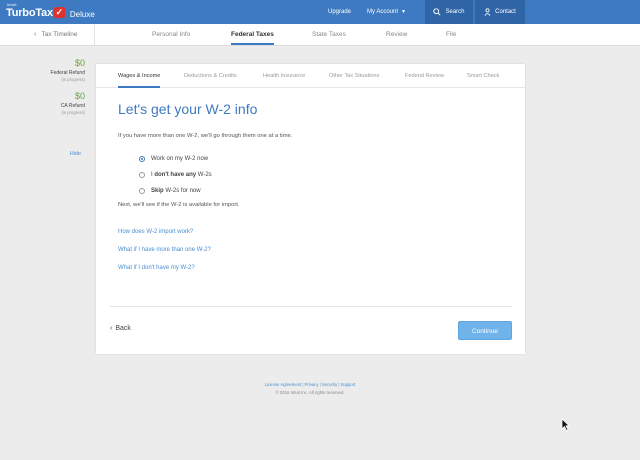 The width and height of the screenshot is (640, 460). Describe the element at coordinates (67, 73) in the screenshot. I see `refund-label: Federal Refund` at that location.